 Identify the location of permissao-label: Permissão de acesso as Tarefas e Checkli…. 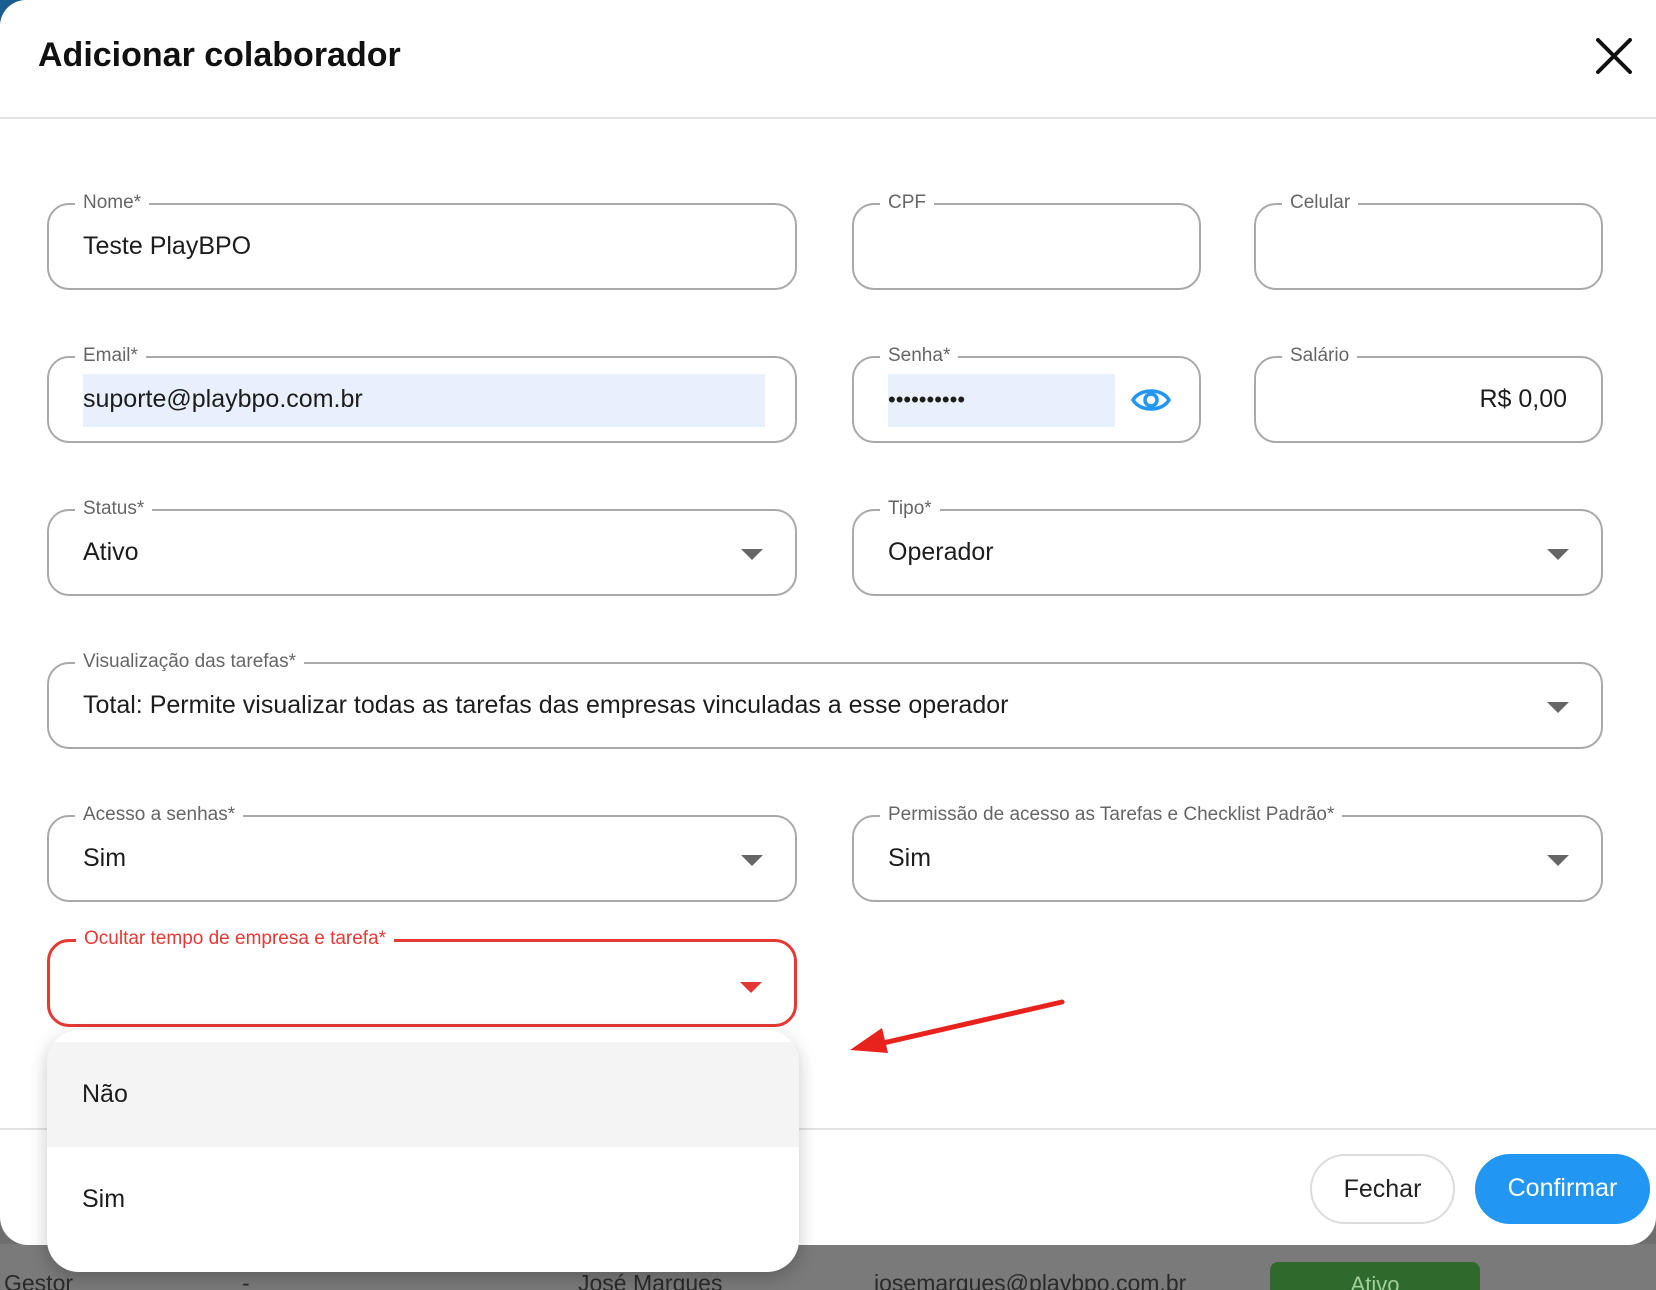
(1111, 815).